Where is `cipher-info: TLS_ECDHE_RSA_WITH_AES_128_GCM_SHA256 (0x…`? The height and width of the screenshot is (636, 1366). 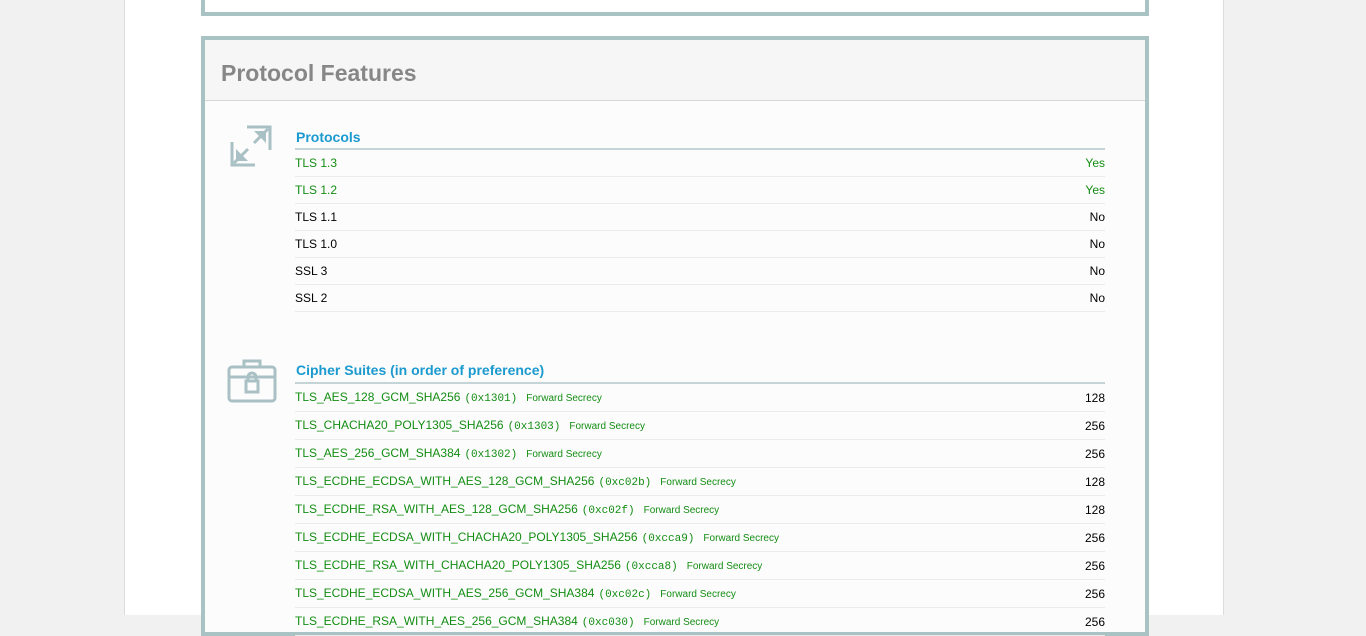 cipher-info: TLS_ECDHE_RSA_WITH_AES_128_GCM_SHA256 (0x… is located at coordinates (507, 509).